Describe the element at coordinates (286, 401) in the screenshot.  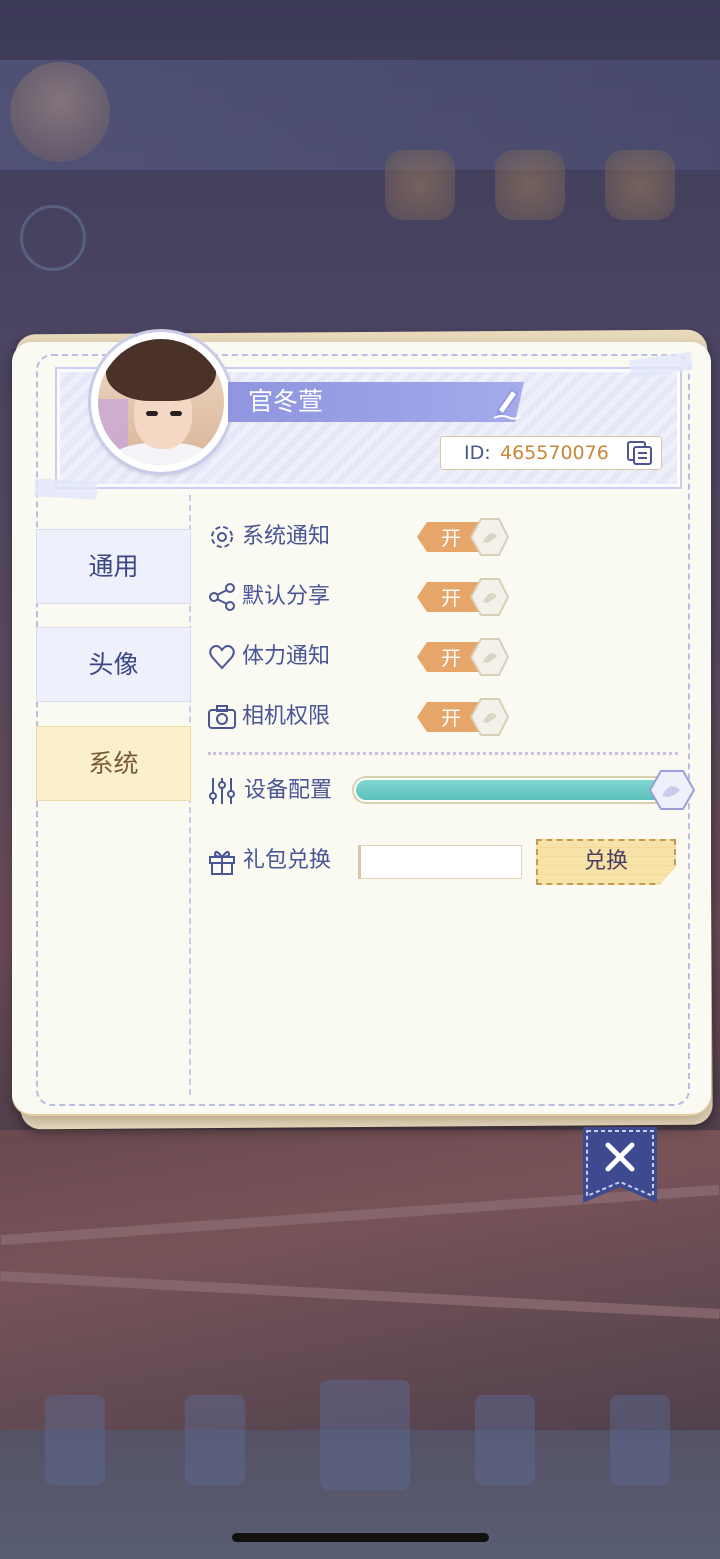
I see `player-name: 官冬萱` at that location.